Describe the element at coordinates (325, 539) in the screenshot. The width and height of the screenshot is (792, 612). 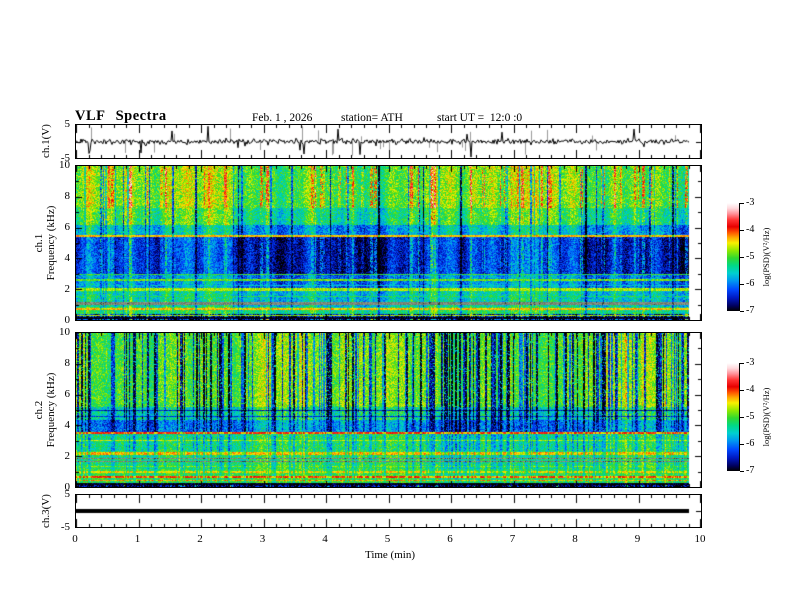
I see `x-tick-label: 4` at that location.